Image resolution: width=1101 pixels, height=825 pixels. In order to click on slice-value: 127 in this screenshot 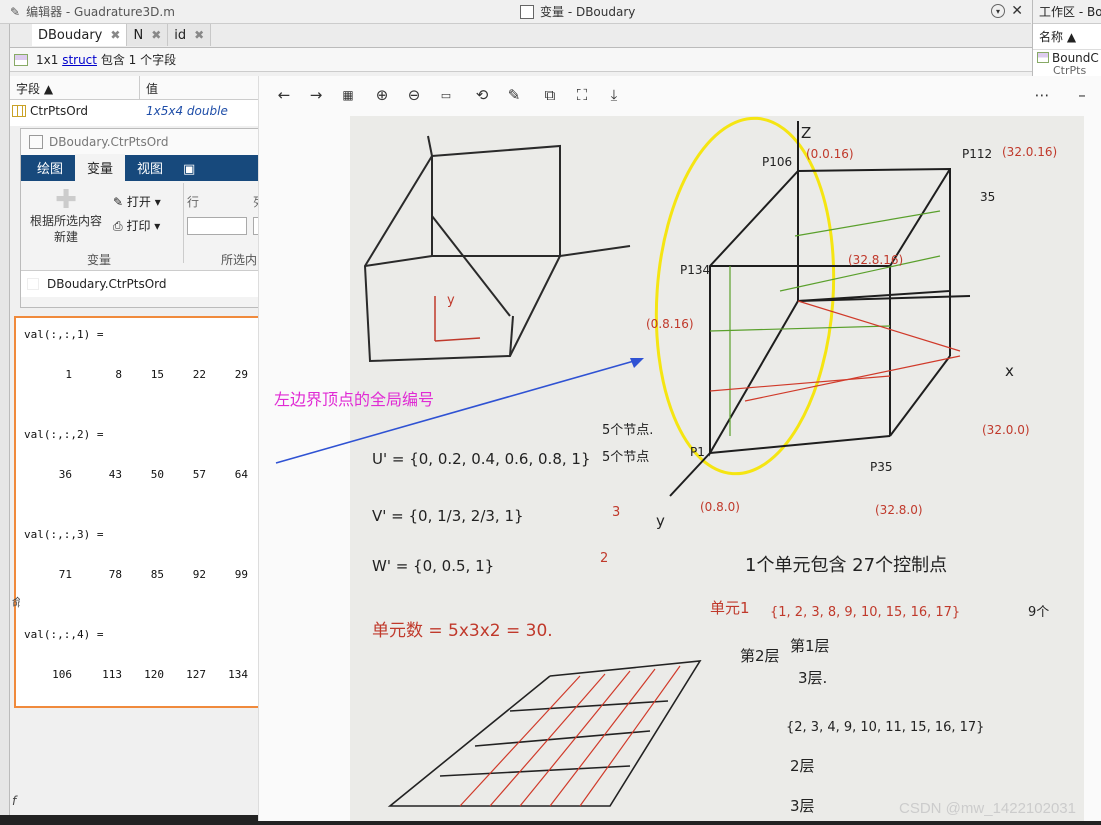, I will do `click(196, 674)`.